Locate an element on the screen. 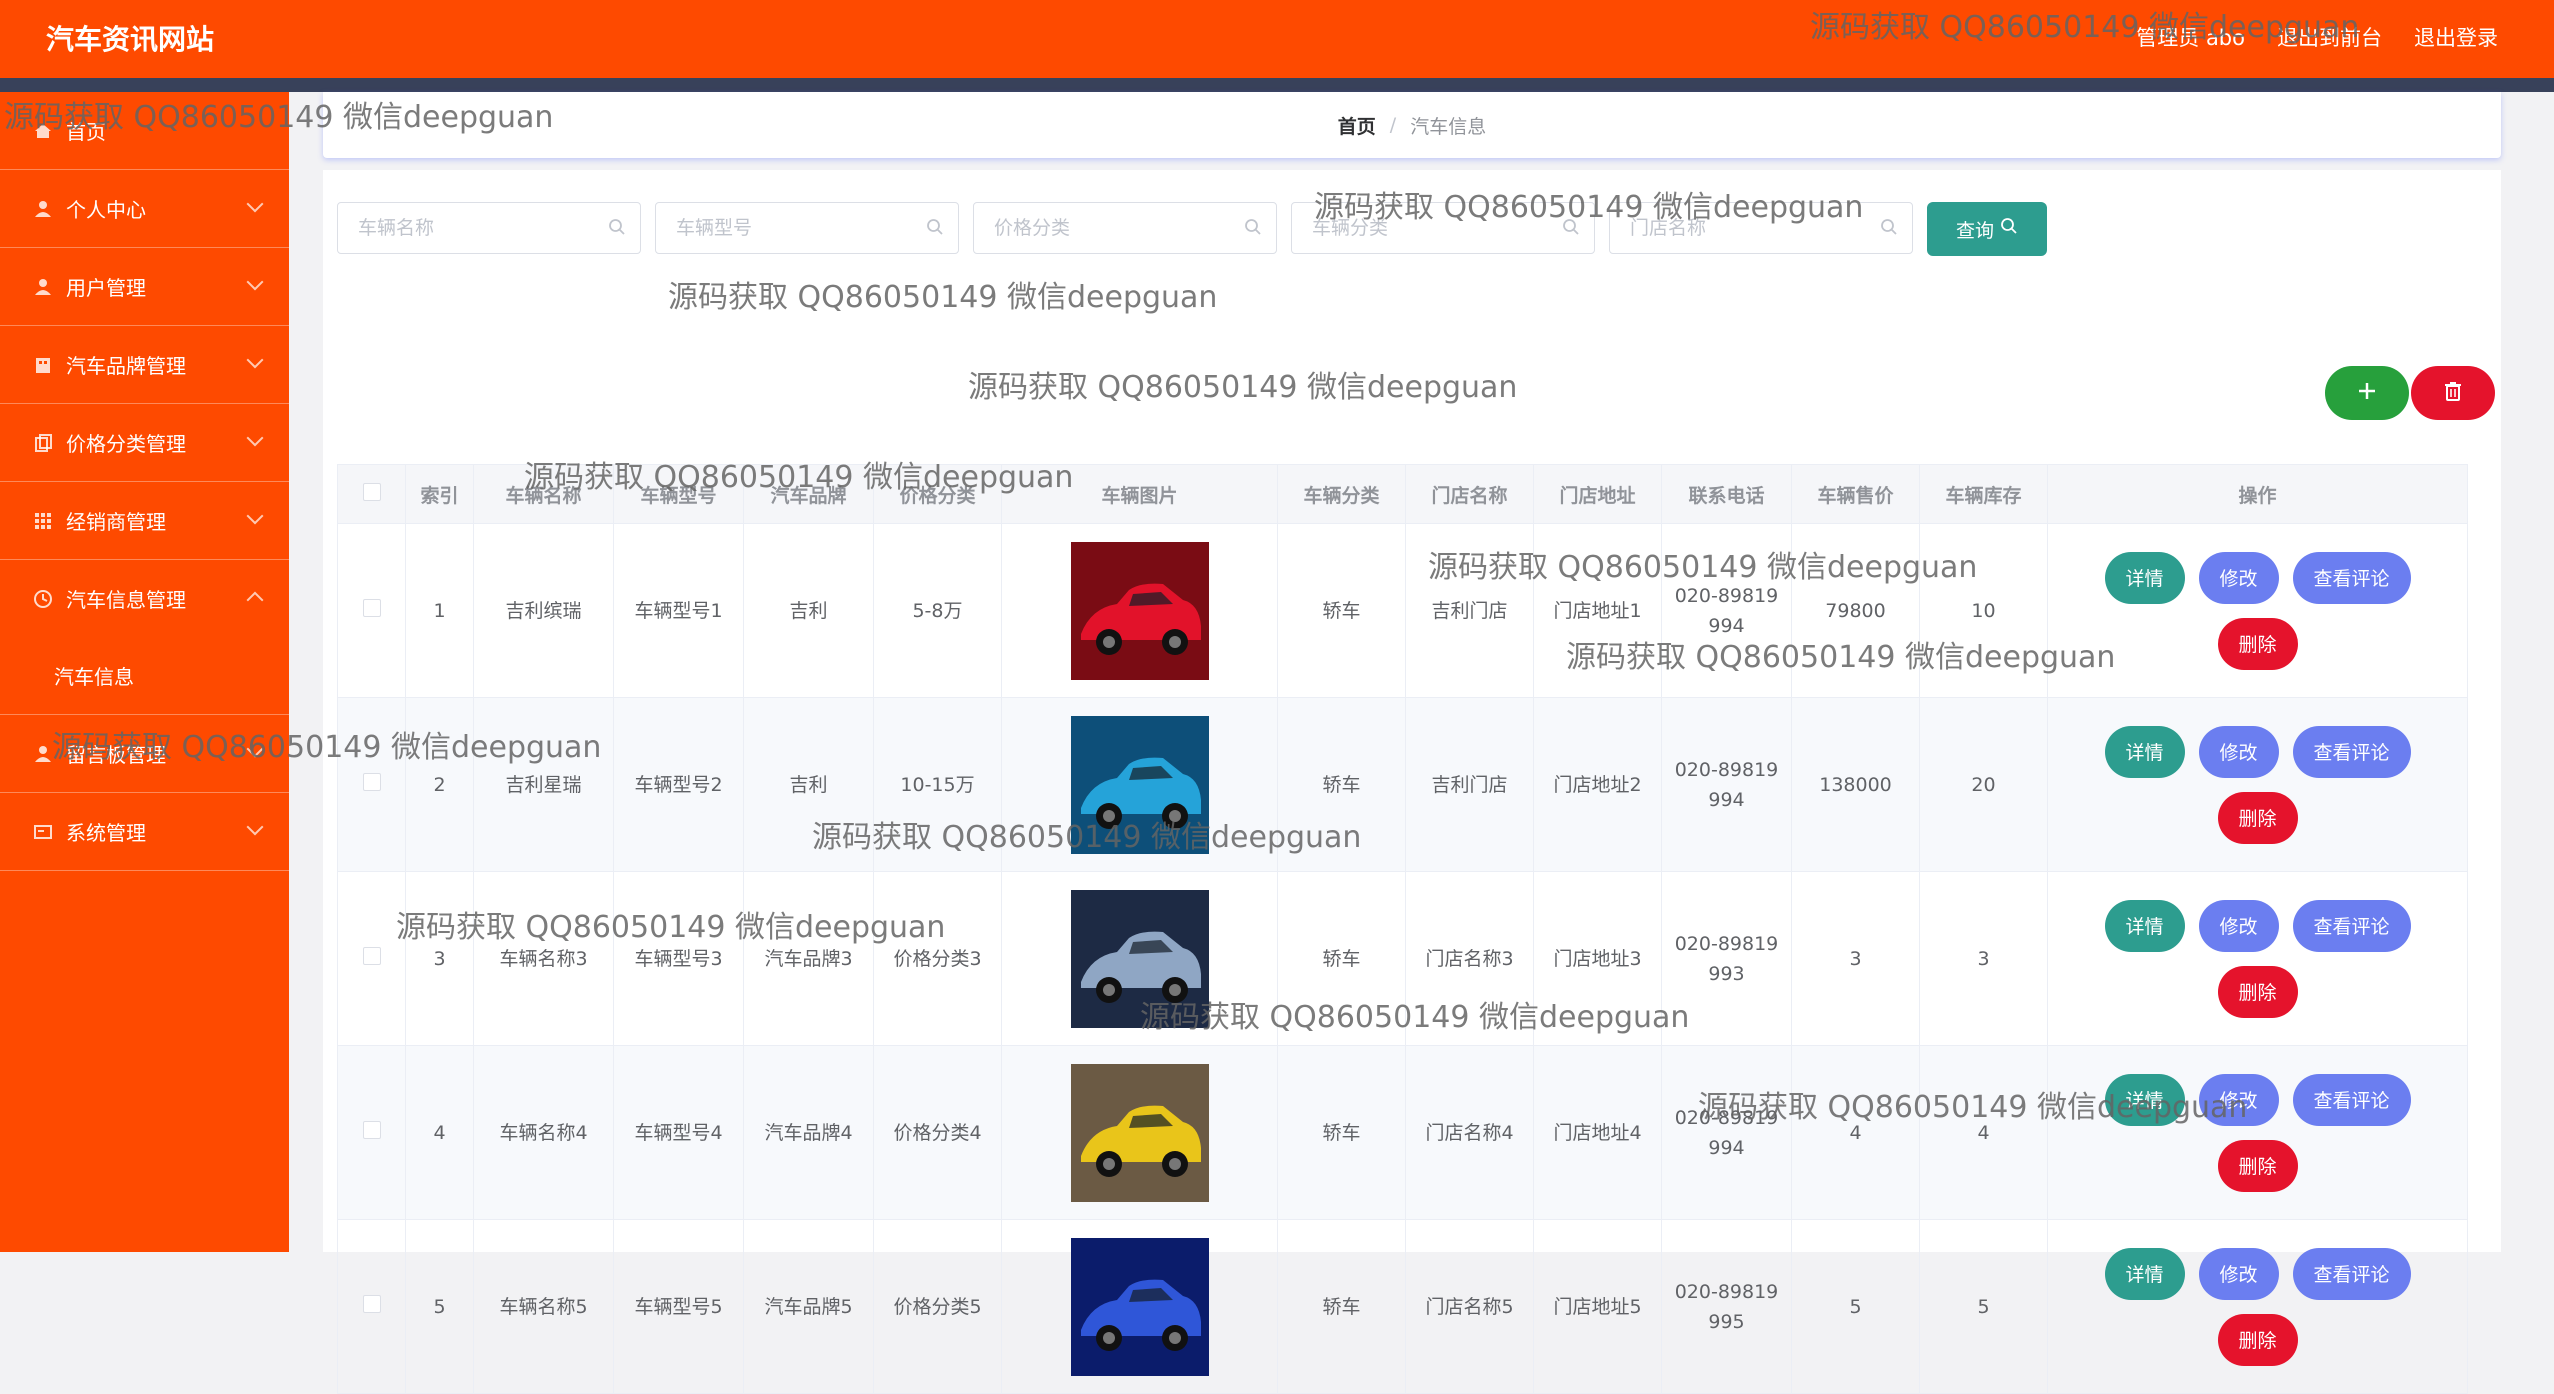 This screenshot has height=1394, width=2554. cell-store-address: 门店地址3 is located at coordinates (1597, 958).